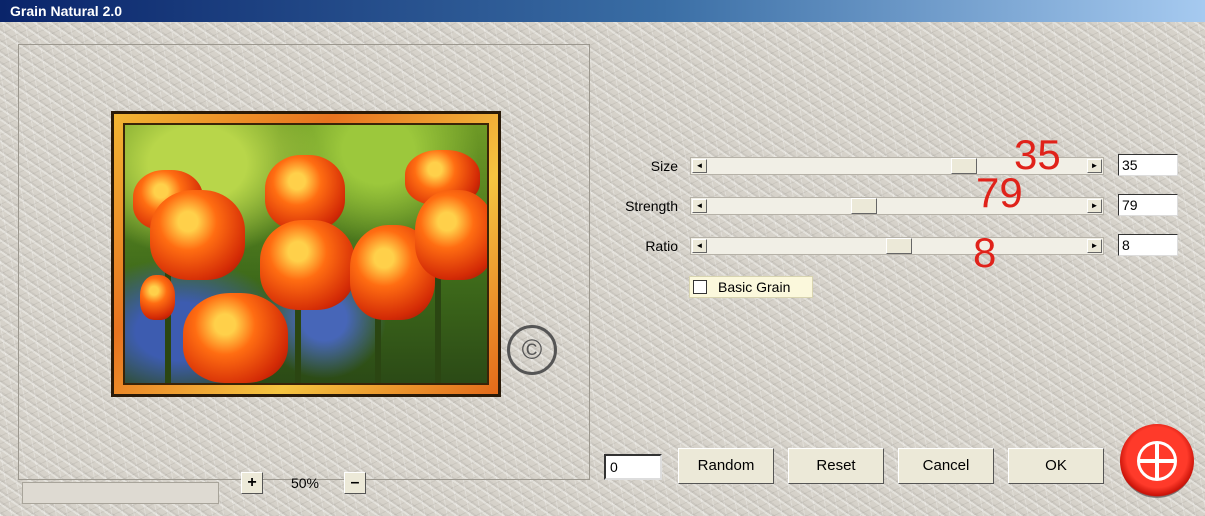 This screenshot has width=1205, height=516. I want to click on size-label: Size, so click(664, 166).